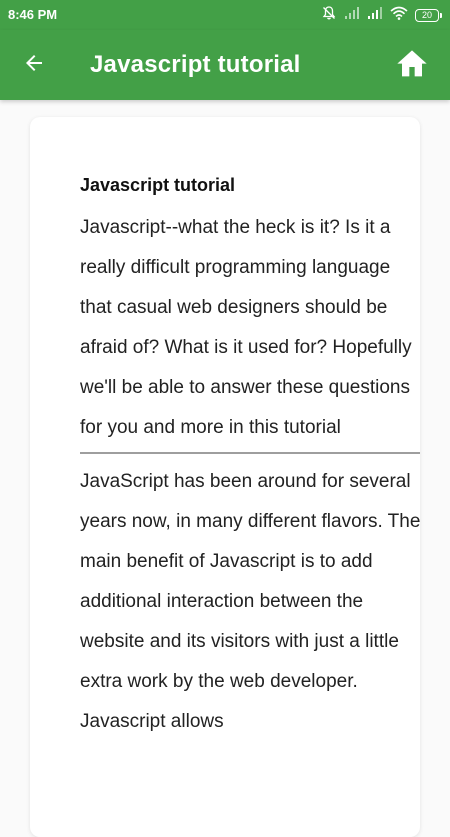 The width and height of the screenshot is (450, 837). What do you see at coordinates (399, 15) in the screenshot?
I see `wifi-icon` at bounding box center [399, 15].